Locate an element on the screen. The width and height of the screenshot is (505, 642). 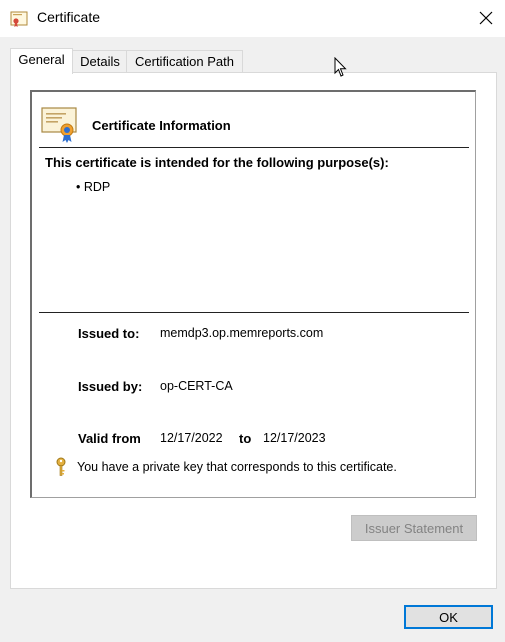
mouse-cursor-icon is located at coordinates (340, 67).